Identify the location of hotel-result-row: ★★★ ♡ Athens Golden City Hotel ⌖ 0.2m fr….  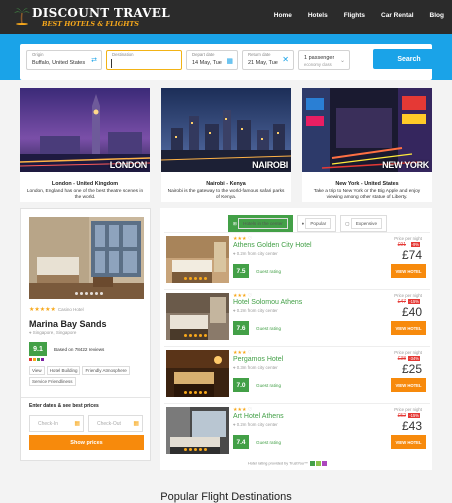
(297, 259).